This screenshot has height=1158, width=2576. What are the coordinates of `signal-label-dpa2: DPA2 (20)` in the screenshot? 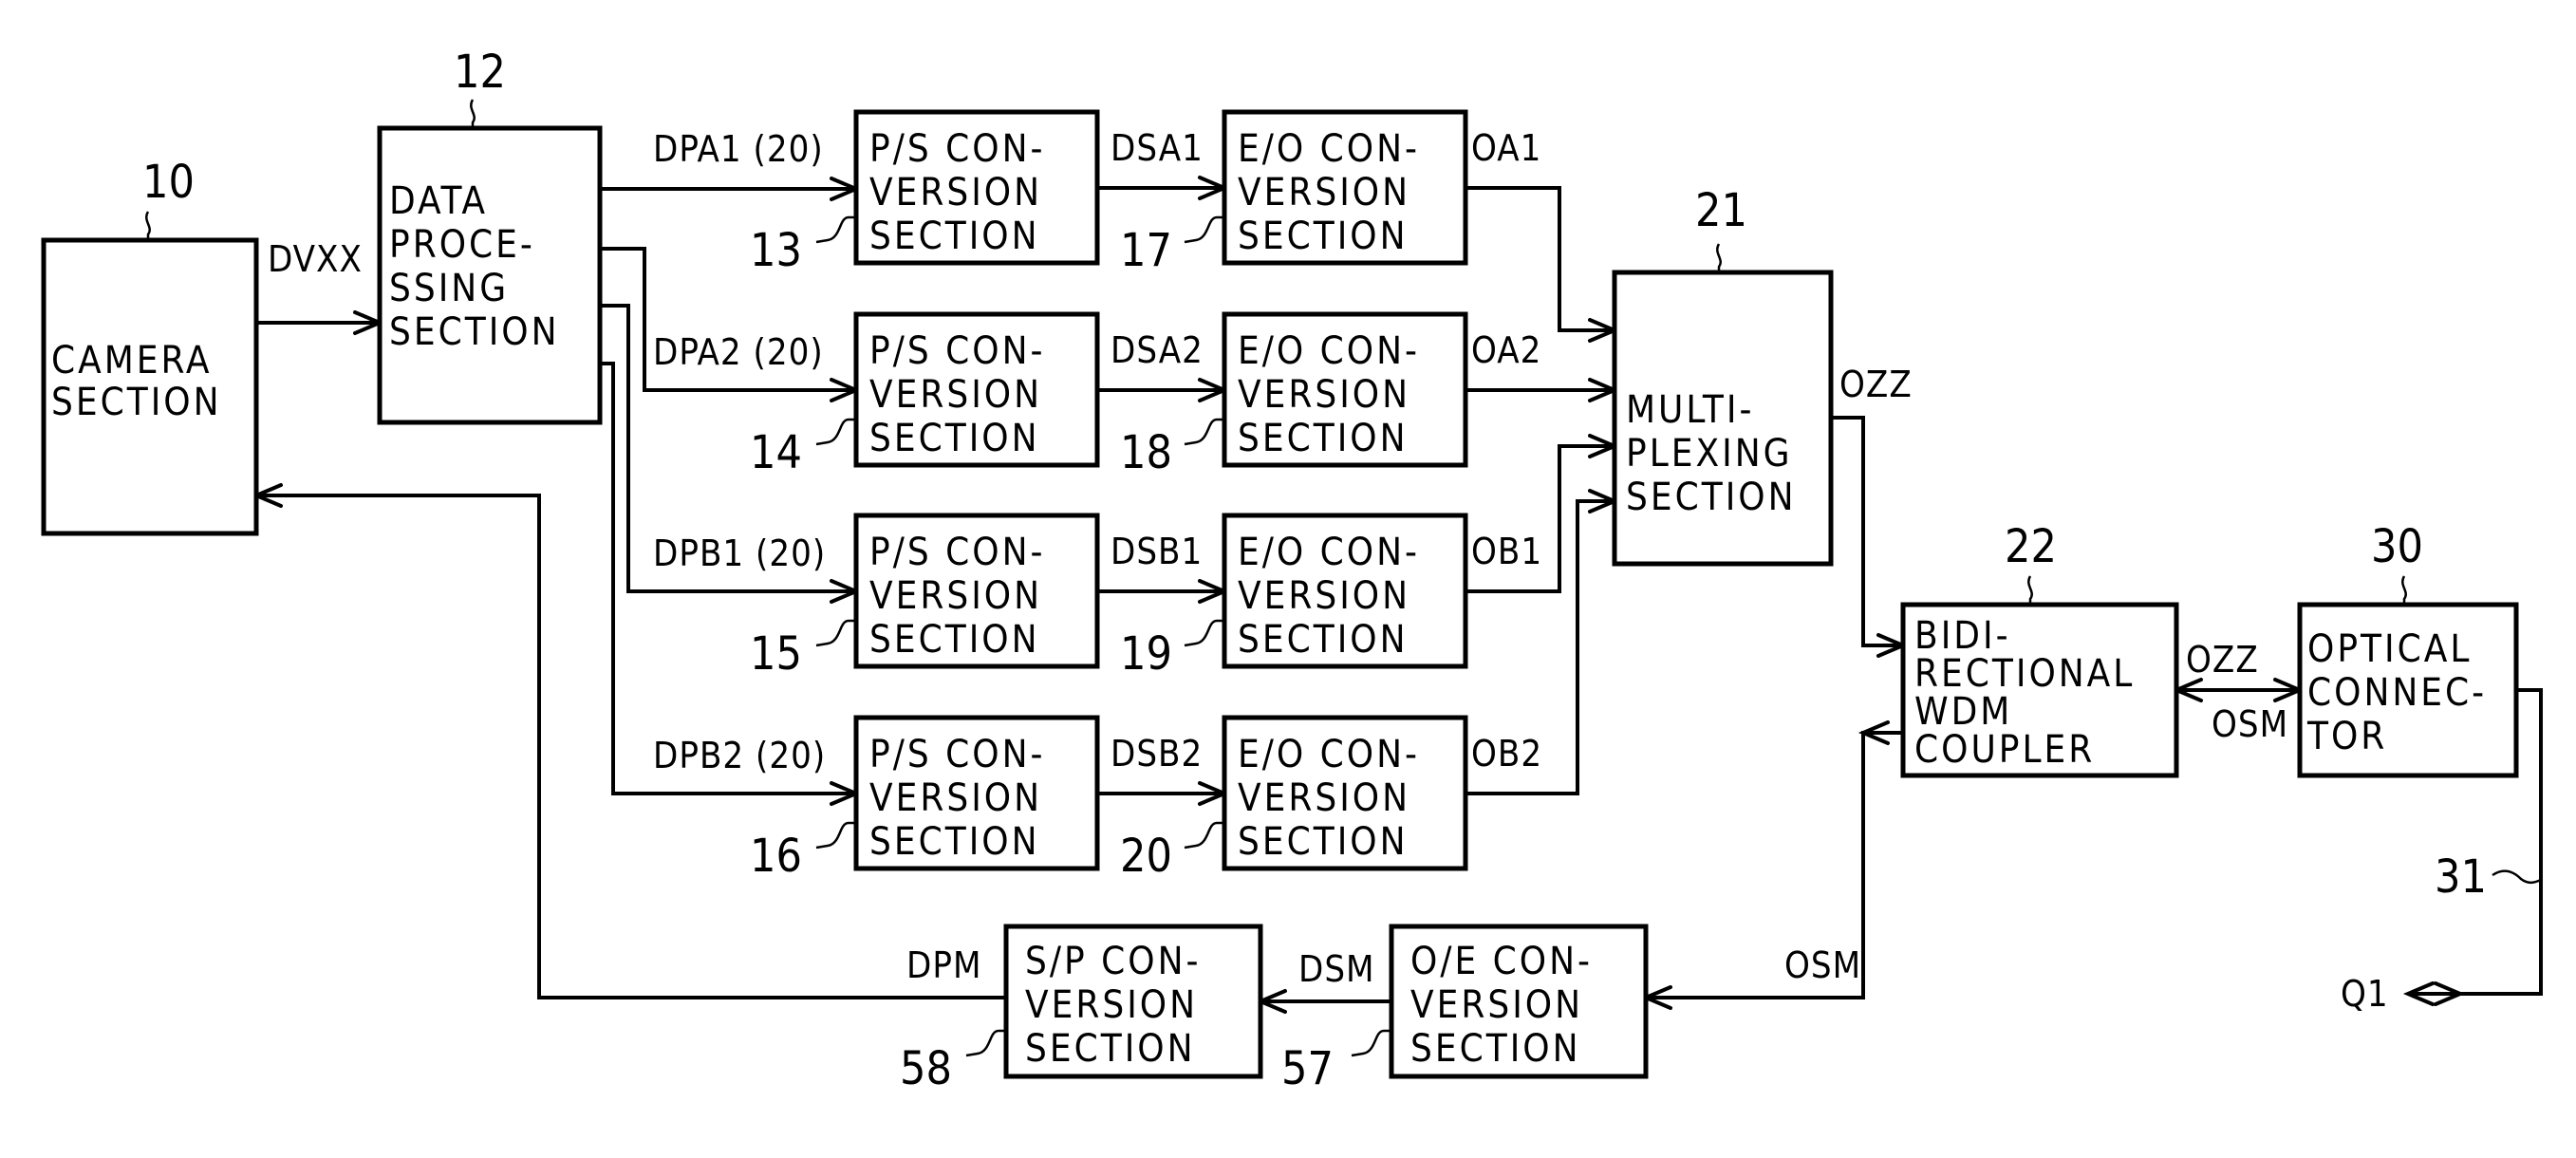 It's located at (738, 352).